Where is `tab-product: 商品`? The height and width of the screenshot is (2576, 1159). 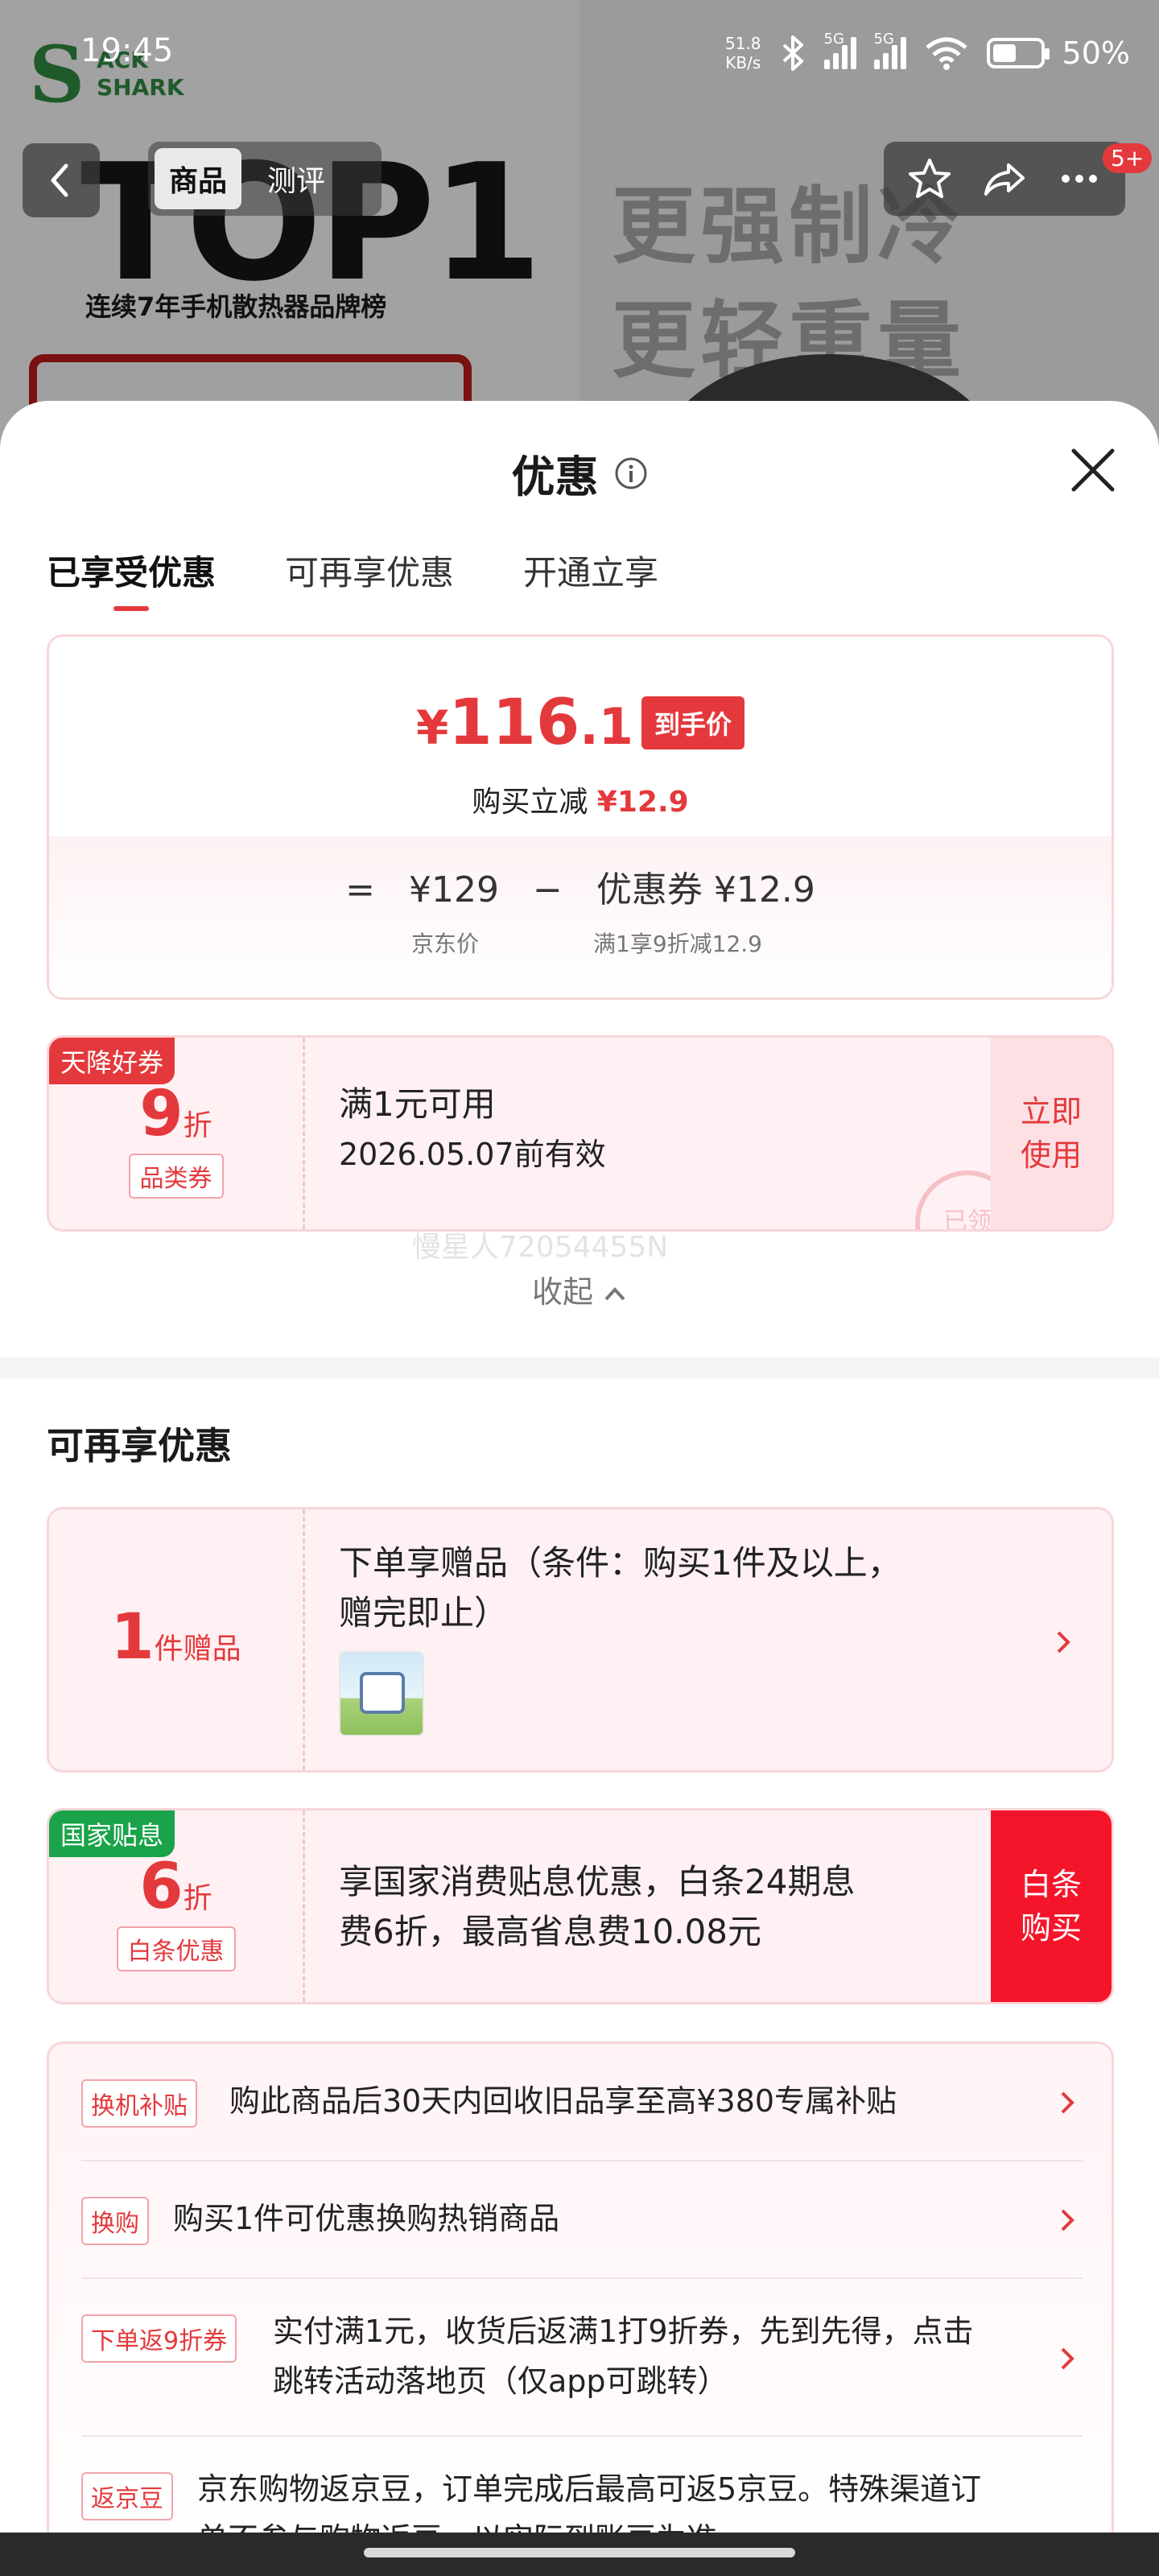 tab-product: 商品 is located at coordinates (198, 178).